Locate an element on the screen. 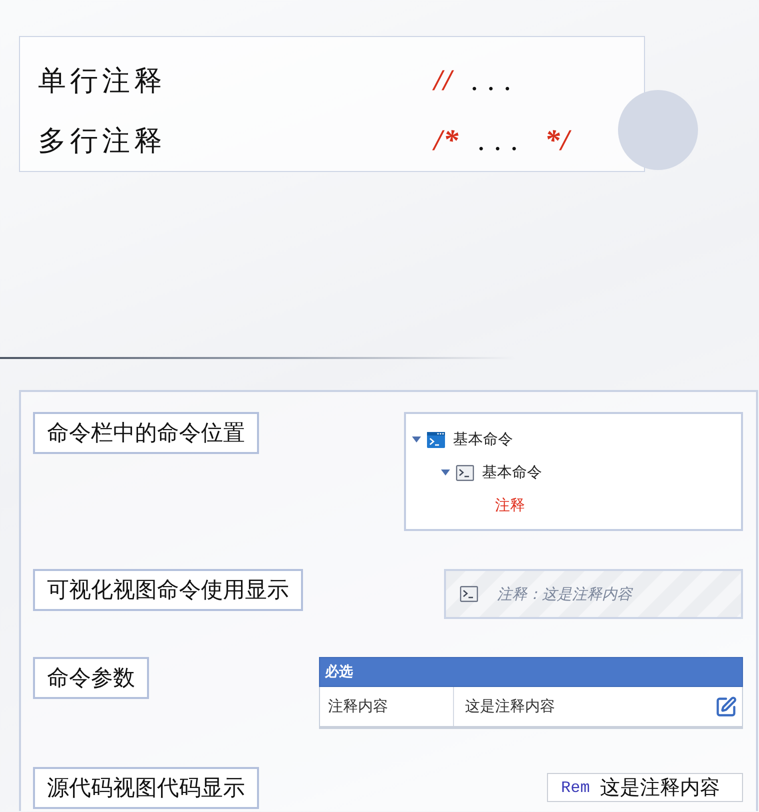  tree-item: 注释 is located at coordinates (510, 505).